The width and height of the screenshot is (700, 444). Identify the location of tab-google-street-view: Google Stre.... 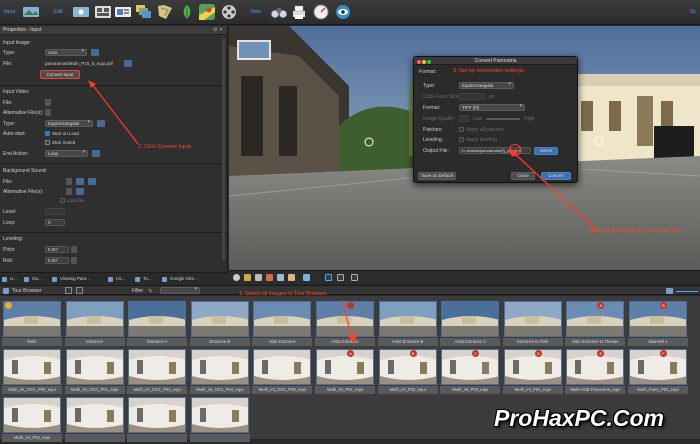
(179, 279).